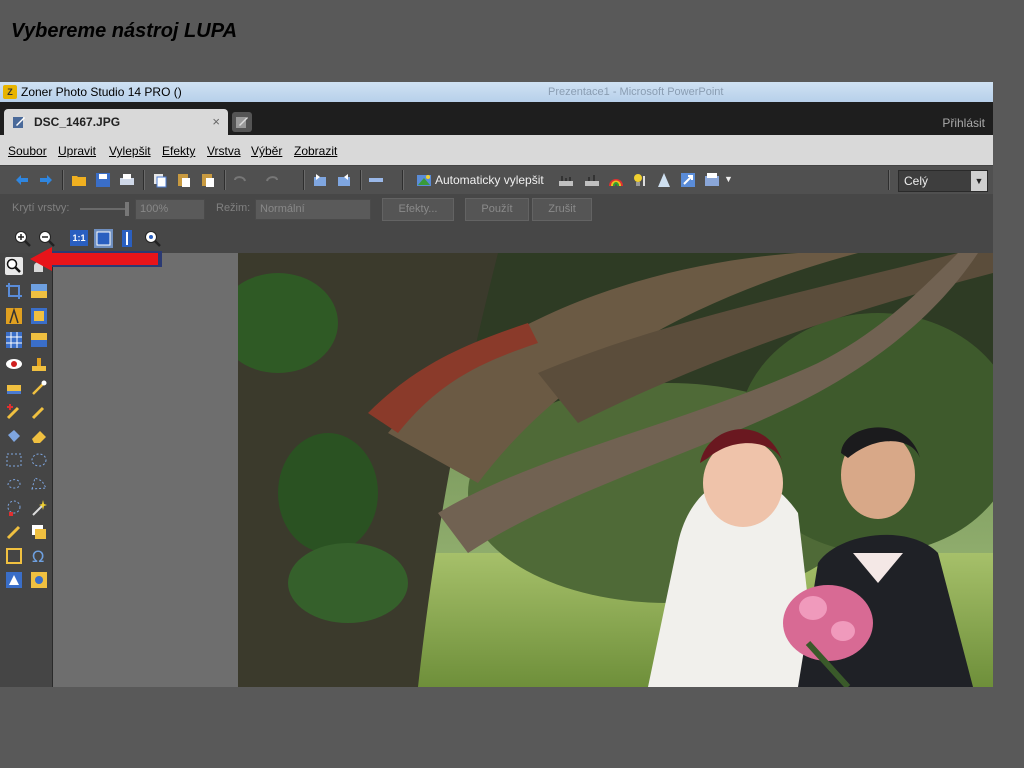 The image size is (1024, 768). I want to click on resize-icon, so click(688, 180).